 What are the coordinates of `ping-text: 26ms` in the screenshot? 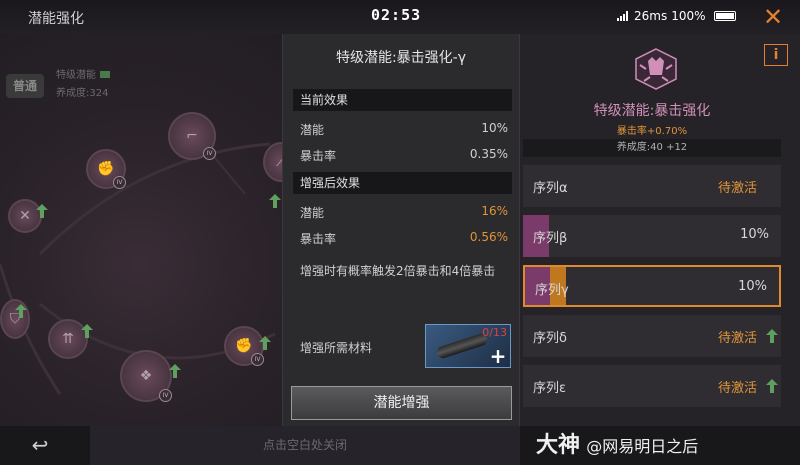 It's located at (651, 16).